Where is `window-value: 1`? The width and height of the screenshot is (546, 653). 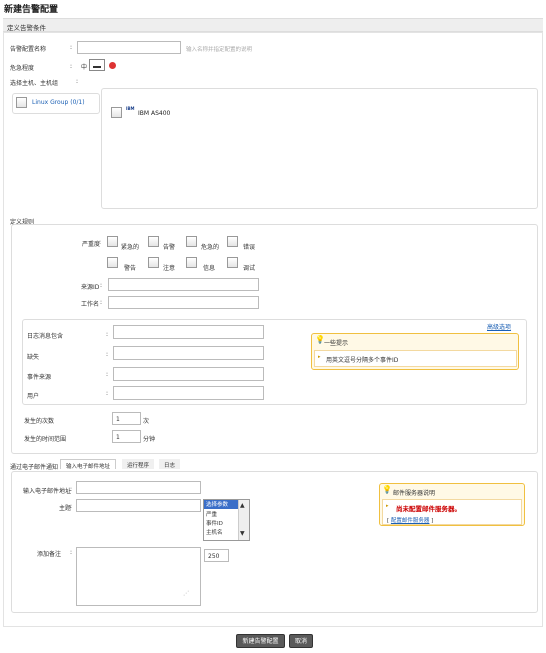
window-value: 1 is located at coordinates (118, 437).